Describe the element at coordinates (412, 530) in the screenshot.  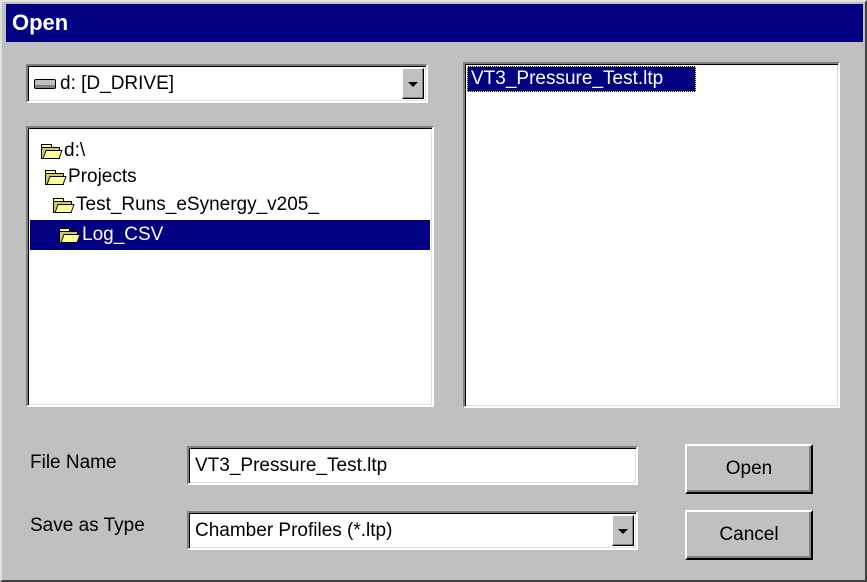
I see `save-type-combo: Chamber Profiles (*.ltp)` at that location.